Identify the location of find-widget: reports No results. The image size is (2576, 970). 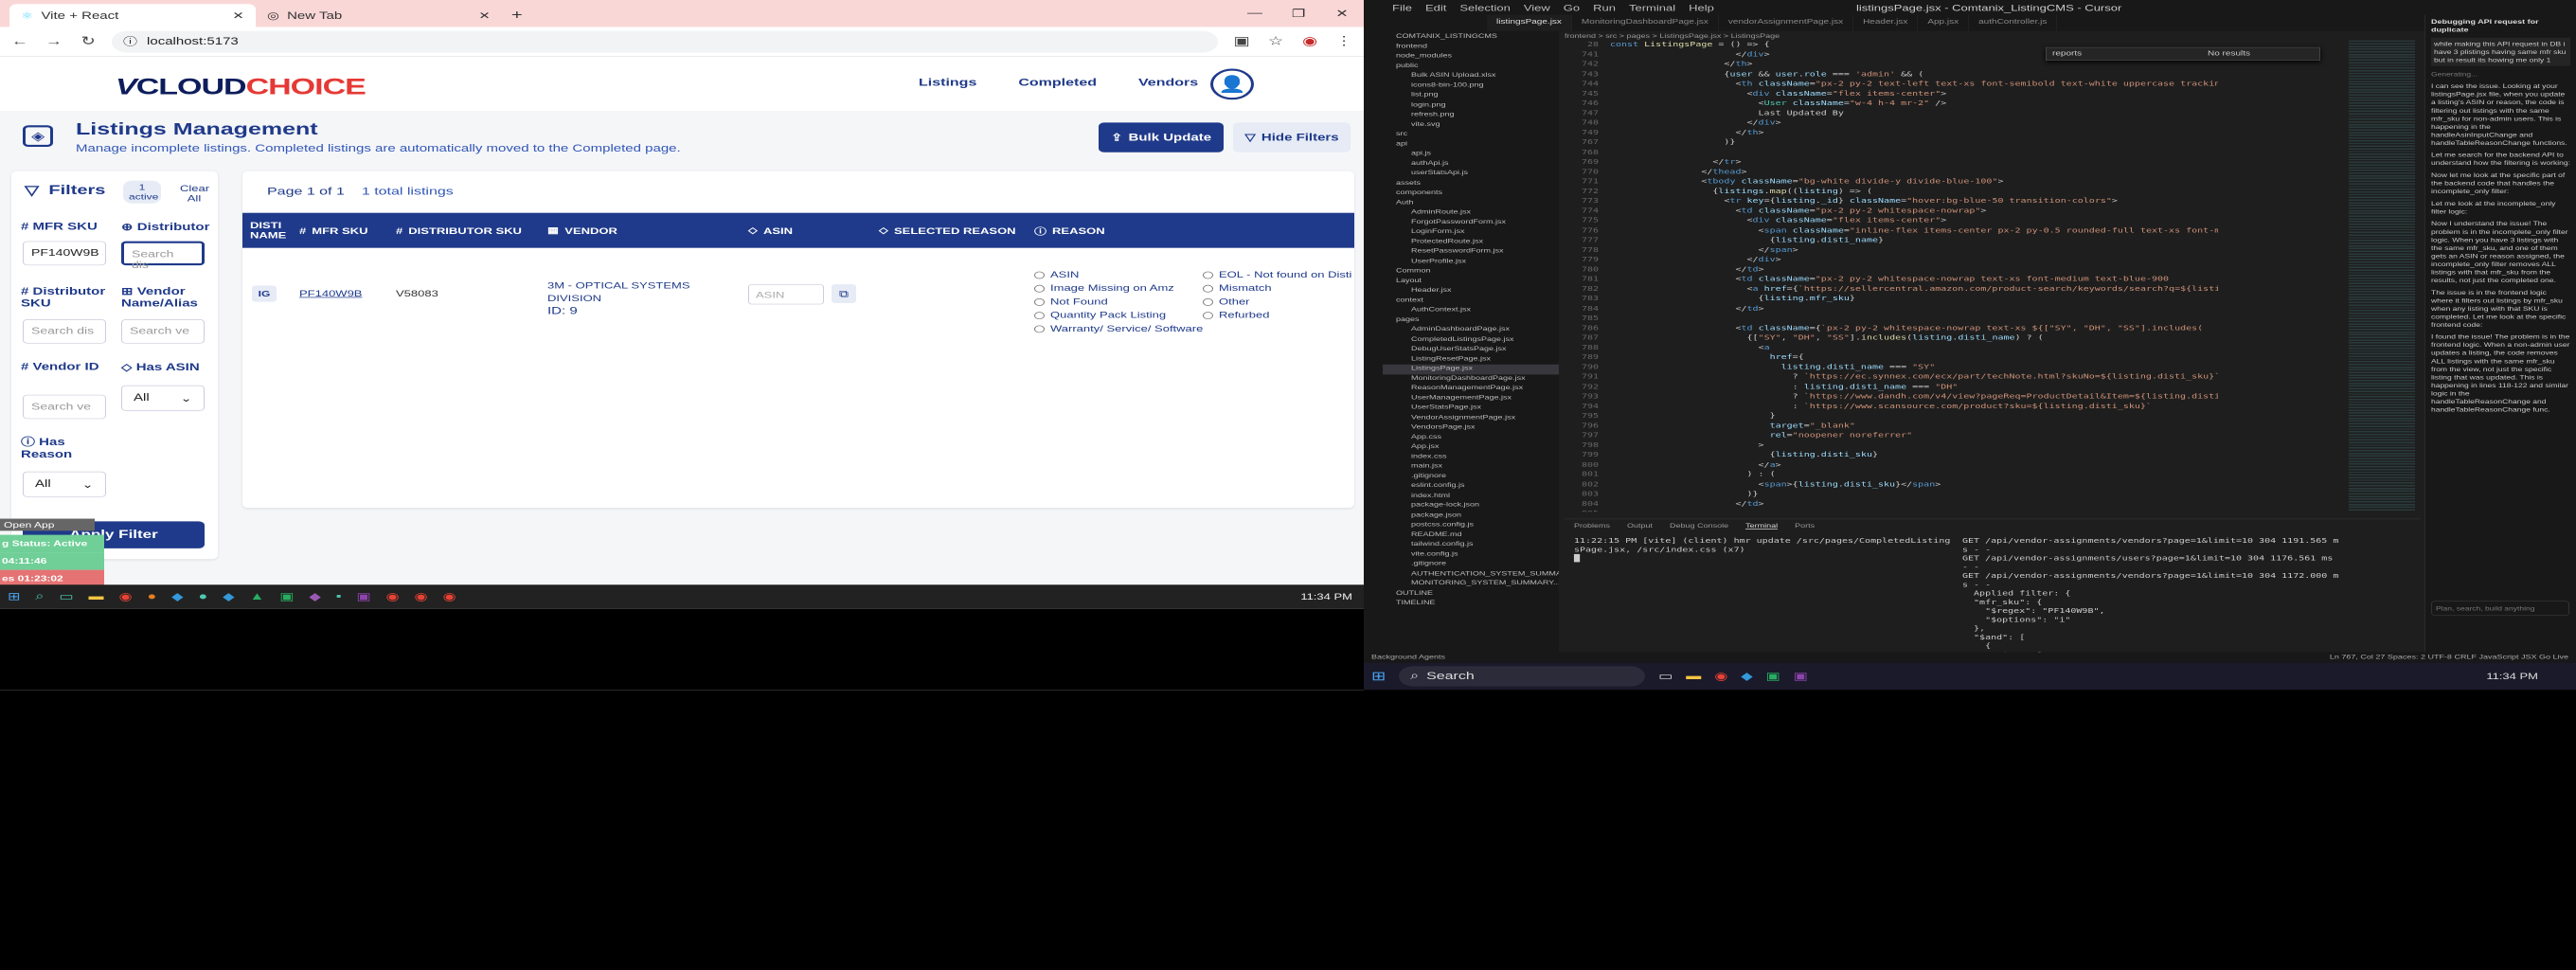
(2183, 53).